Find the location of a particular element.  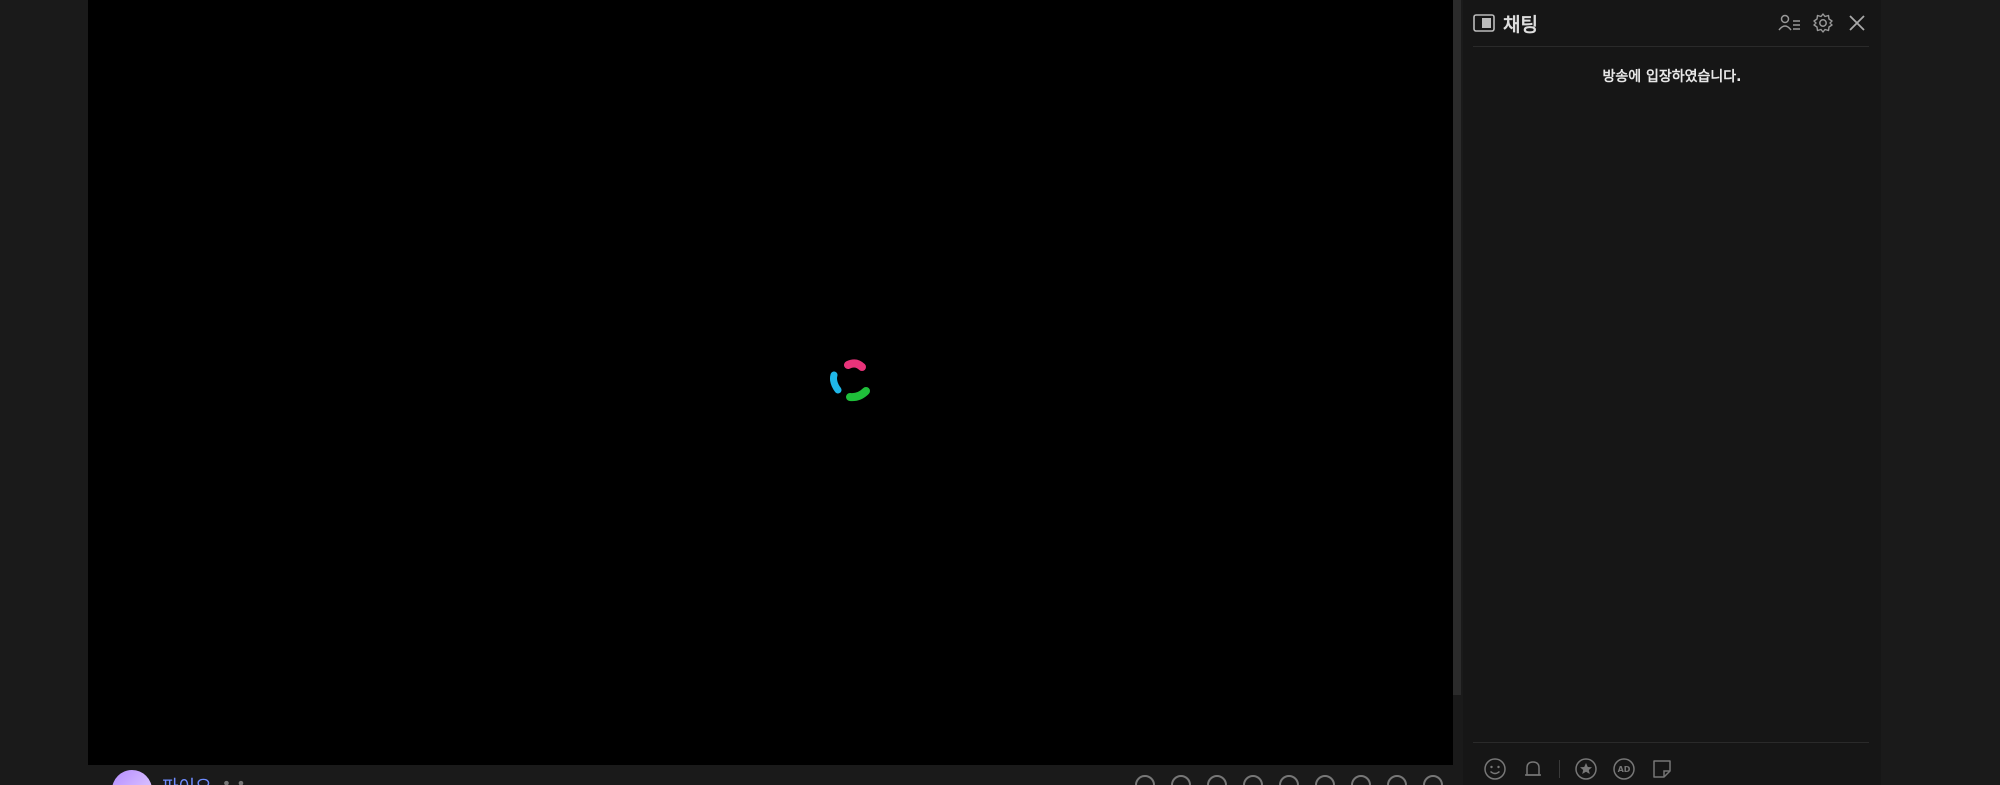

panel-toggle-icon is located at coordinates (1484, 23).